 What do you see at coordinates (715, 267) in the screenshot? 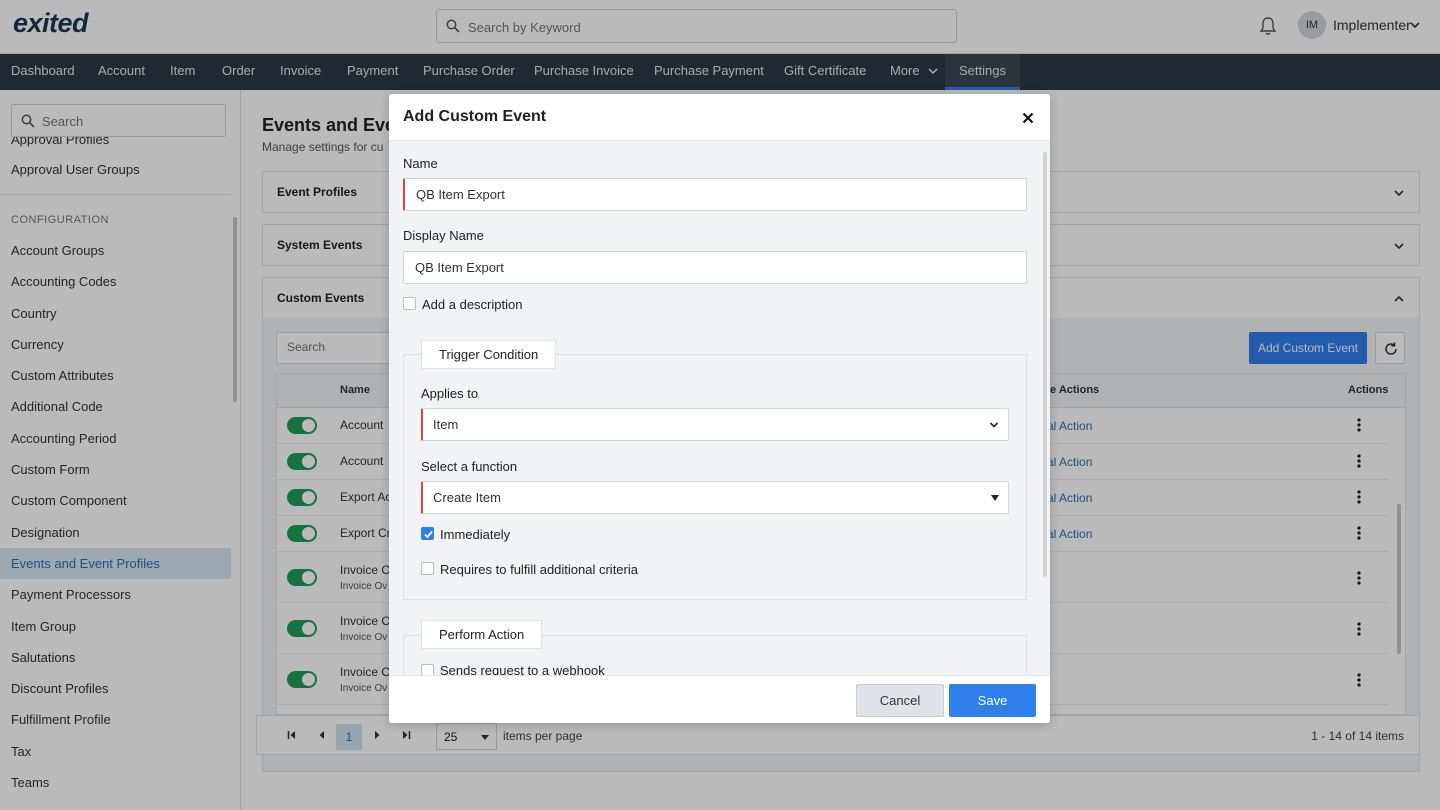
I see `display-name-field: QB Item Export` at bounding box center [715, 267].